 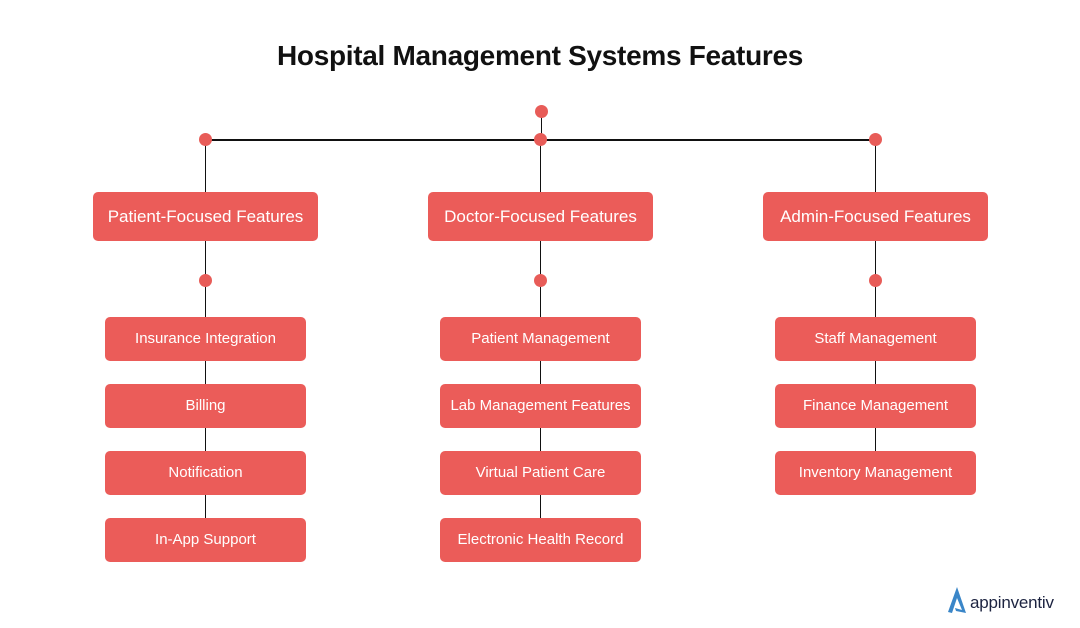 What do you see at coordinates (957, 602) in the screenshot?
I see `appinventiv-a-icon` at bounding box center [957, 602].